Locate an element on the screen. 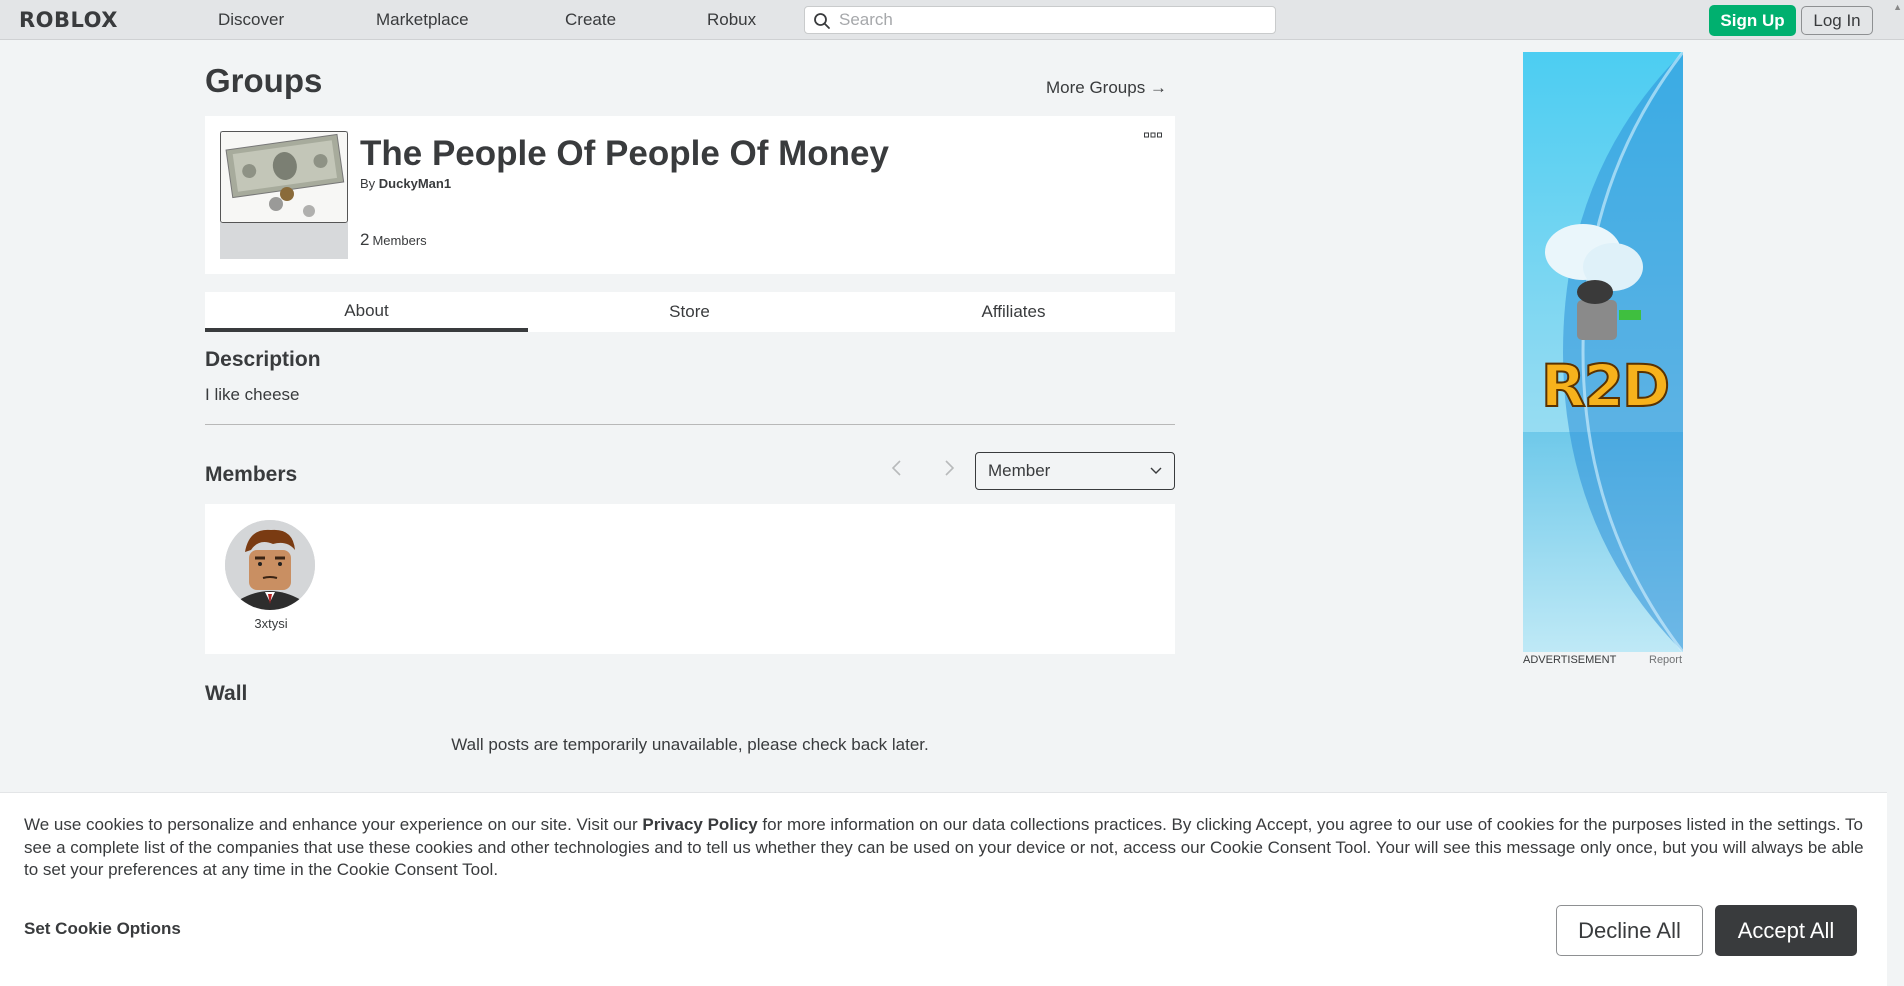 Image resolution: width=1904 pixels, height=986 pixels. page-title: Groups is located at coordinates (264, 80).